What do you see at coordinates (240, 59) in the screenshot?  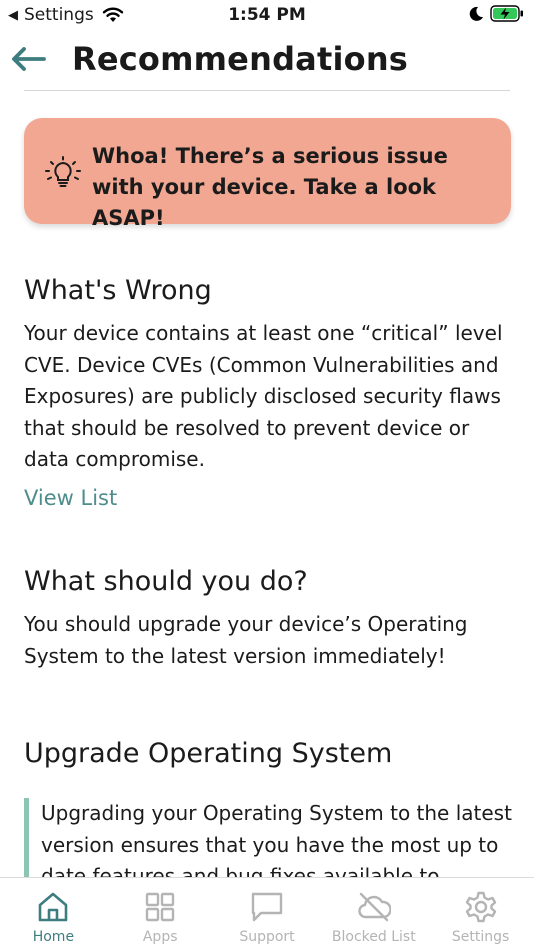 I see `page-title: Recommendations` at bounding box center [240, 59].